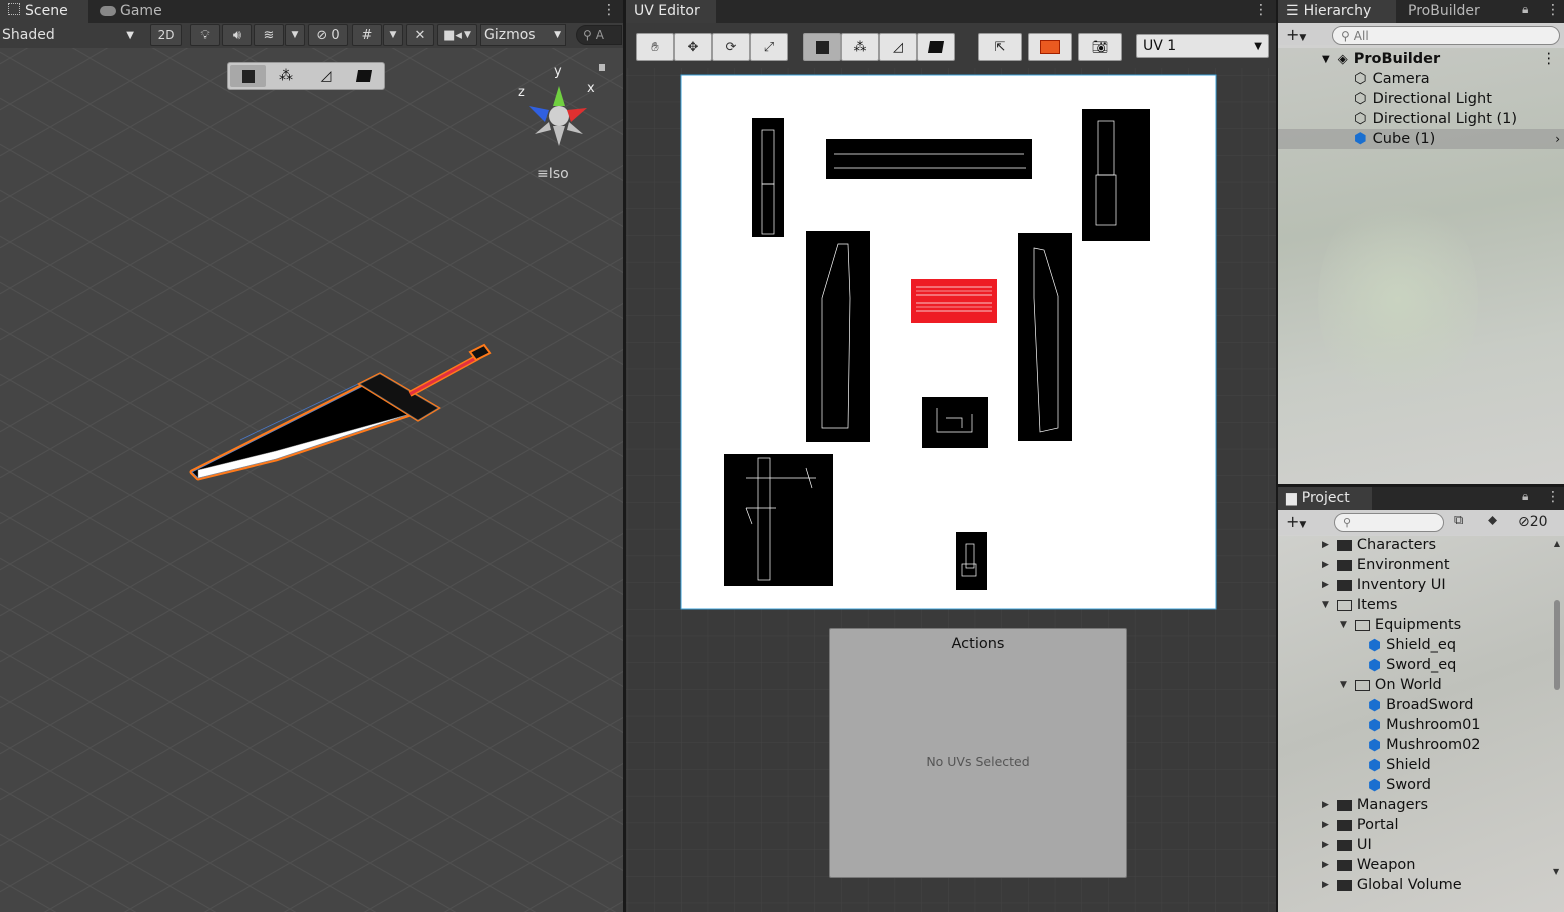 Image resolution: width=1564 pixels, height=912 pixels. I want to click on toggle-2d-button: 2D, so click(166, 35).